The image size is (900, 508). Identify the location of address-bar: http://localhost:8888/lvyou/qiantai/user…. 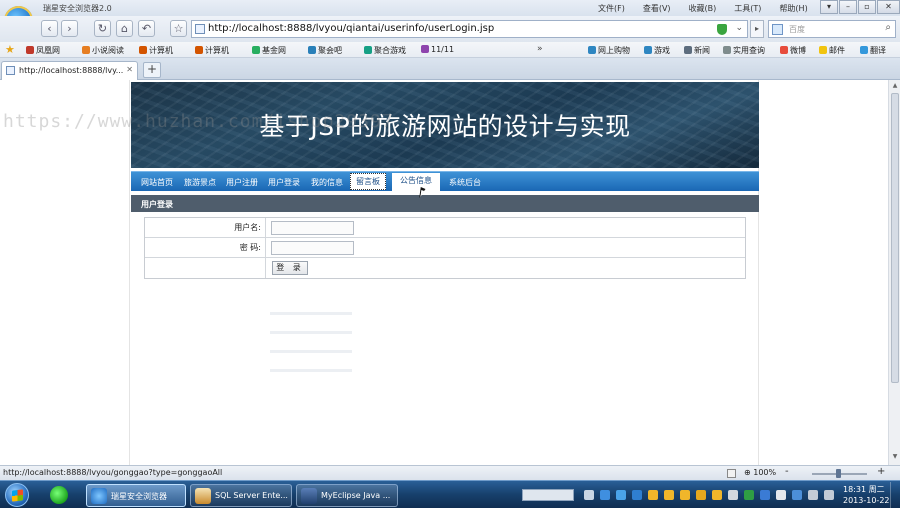
(469, 29).